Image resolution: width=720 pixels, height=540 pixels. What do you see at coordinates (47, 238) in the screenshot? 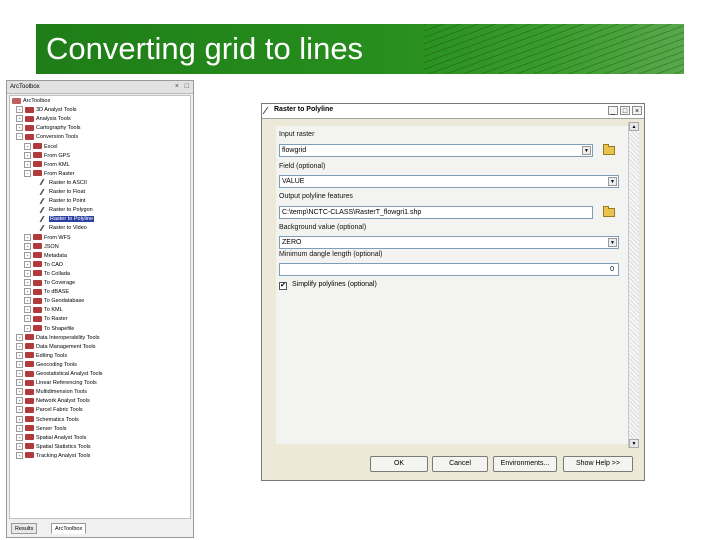
I see `tree-item: + From WFS` at bounding box center [47, 238].